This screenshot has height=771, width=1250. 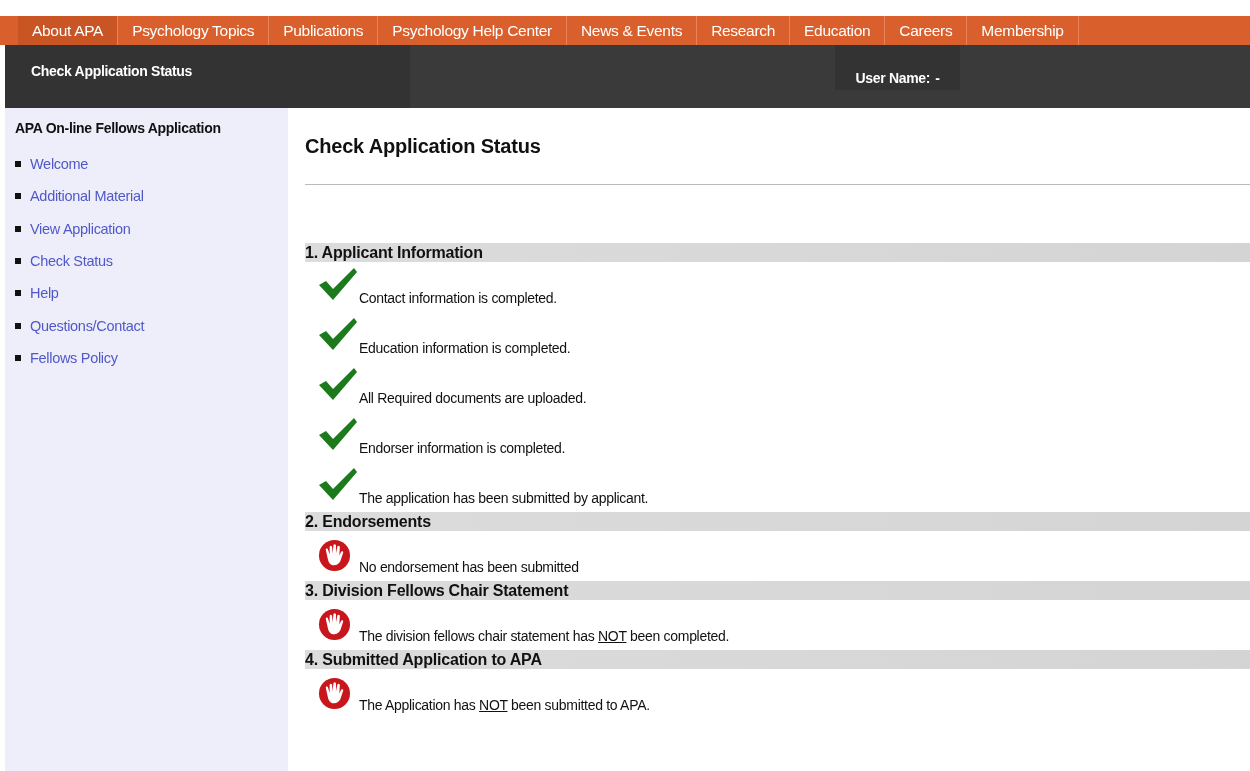 I want to click on sidebar-link: Additional Material, so click(x=87, y=196).